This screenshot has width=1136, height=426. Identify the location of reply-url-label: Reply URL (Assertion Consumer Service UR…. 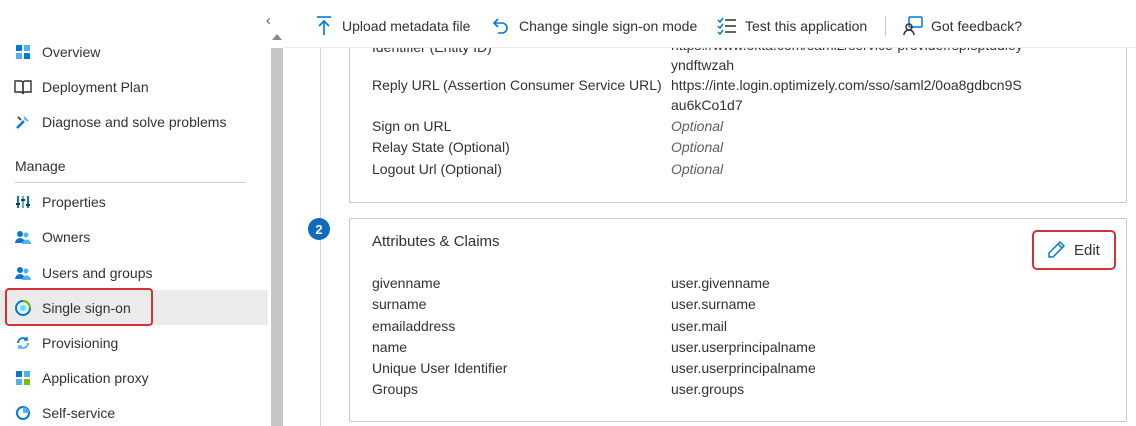
(517, 85).